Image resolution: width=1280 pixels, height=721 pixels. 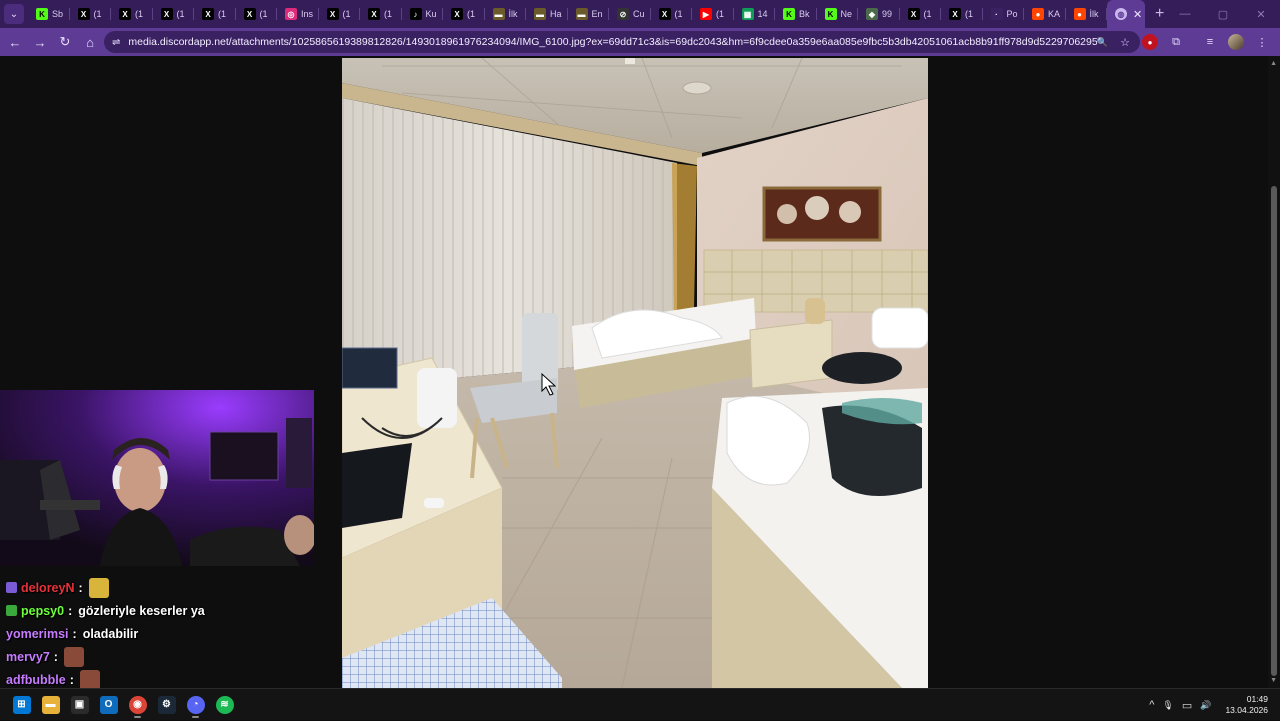 What do you see at coordinates (547, 14) in the screenshot?
I see `tab-12: ▬ Ha` at bounding box center [547, 14].